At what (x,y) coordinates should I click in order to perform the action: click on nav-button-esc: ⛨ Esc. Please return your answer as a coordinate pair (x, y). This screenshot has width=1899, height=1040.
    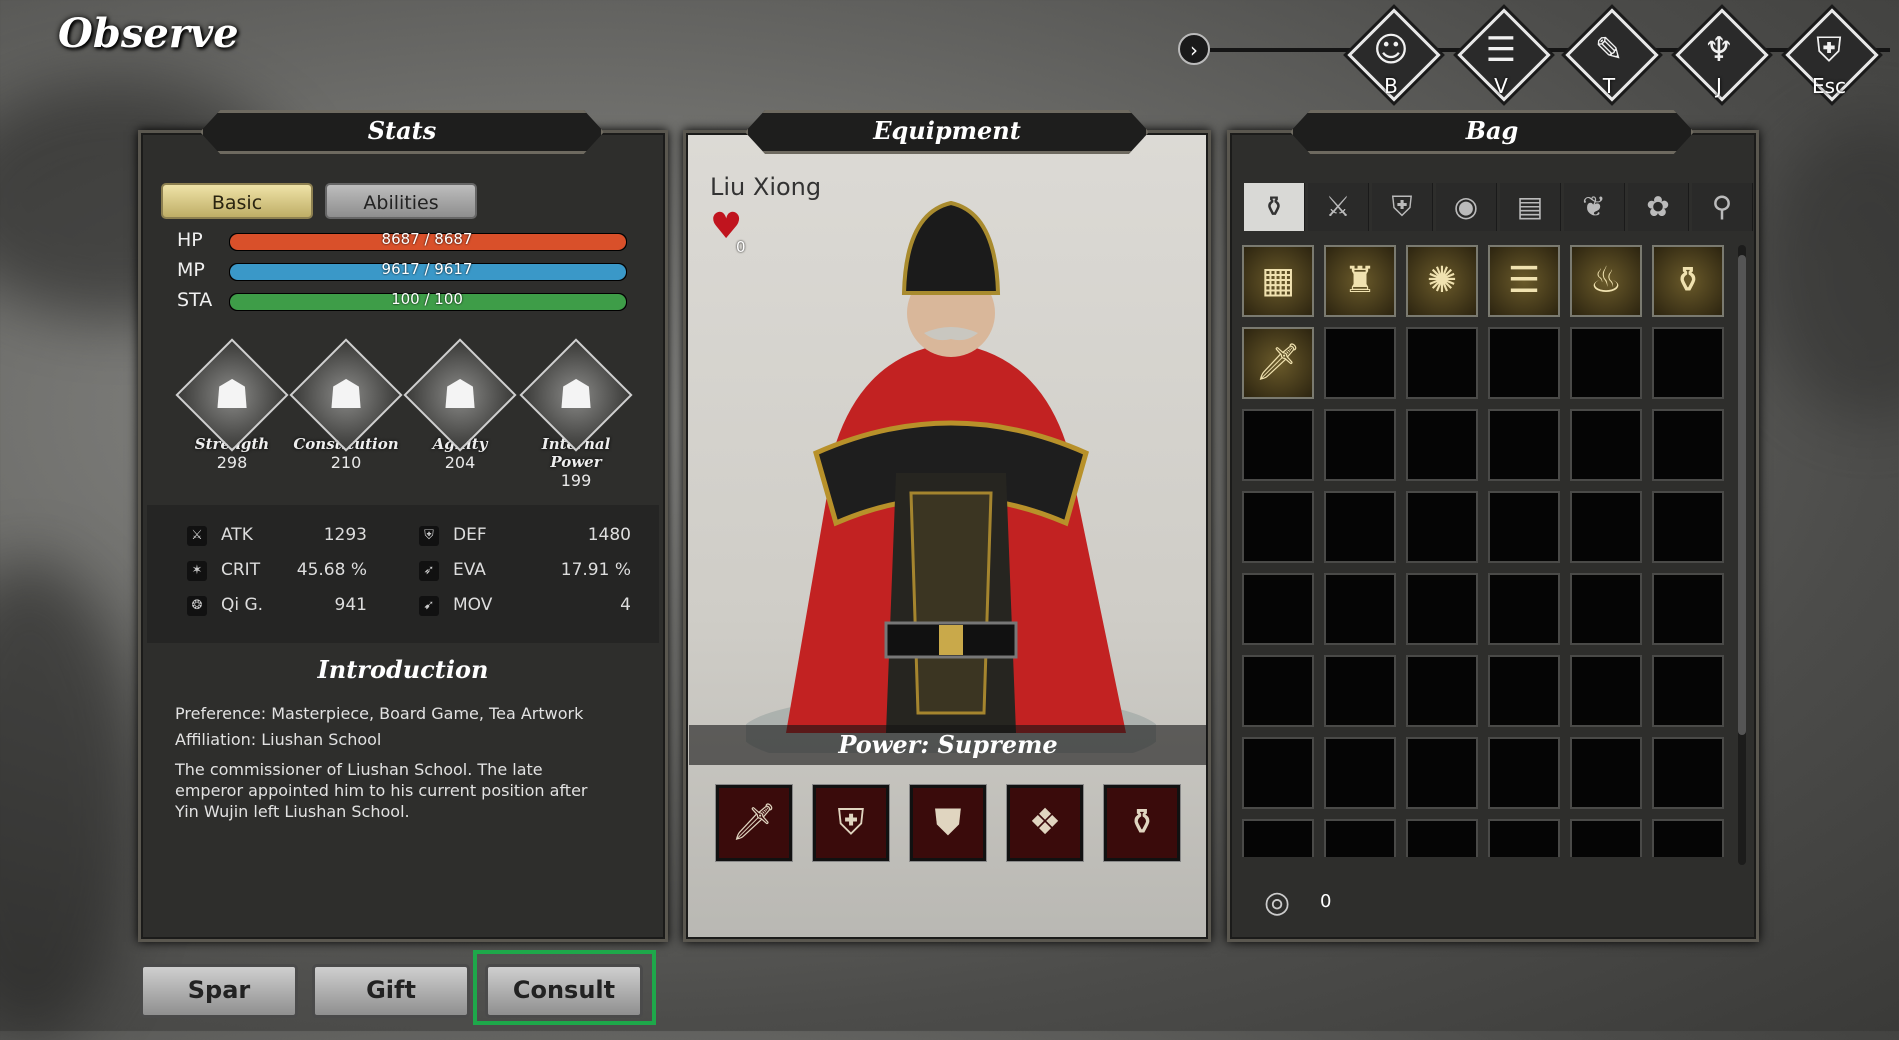
    Looking at the image, I should click on (1831, 55).